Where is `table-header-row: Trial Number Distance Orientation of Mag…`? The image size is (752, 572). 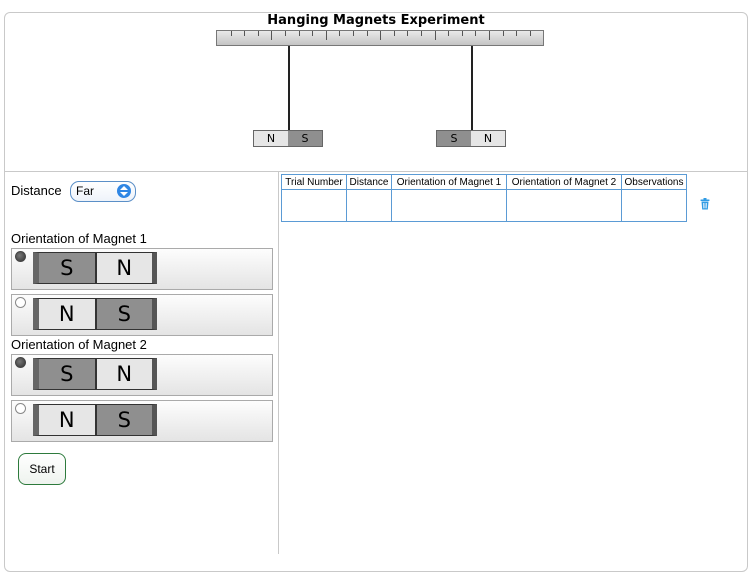
table-header-row: Trial Number Distance Orientation of Mag… is located at coordinates (484, 182).